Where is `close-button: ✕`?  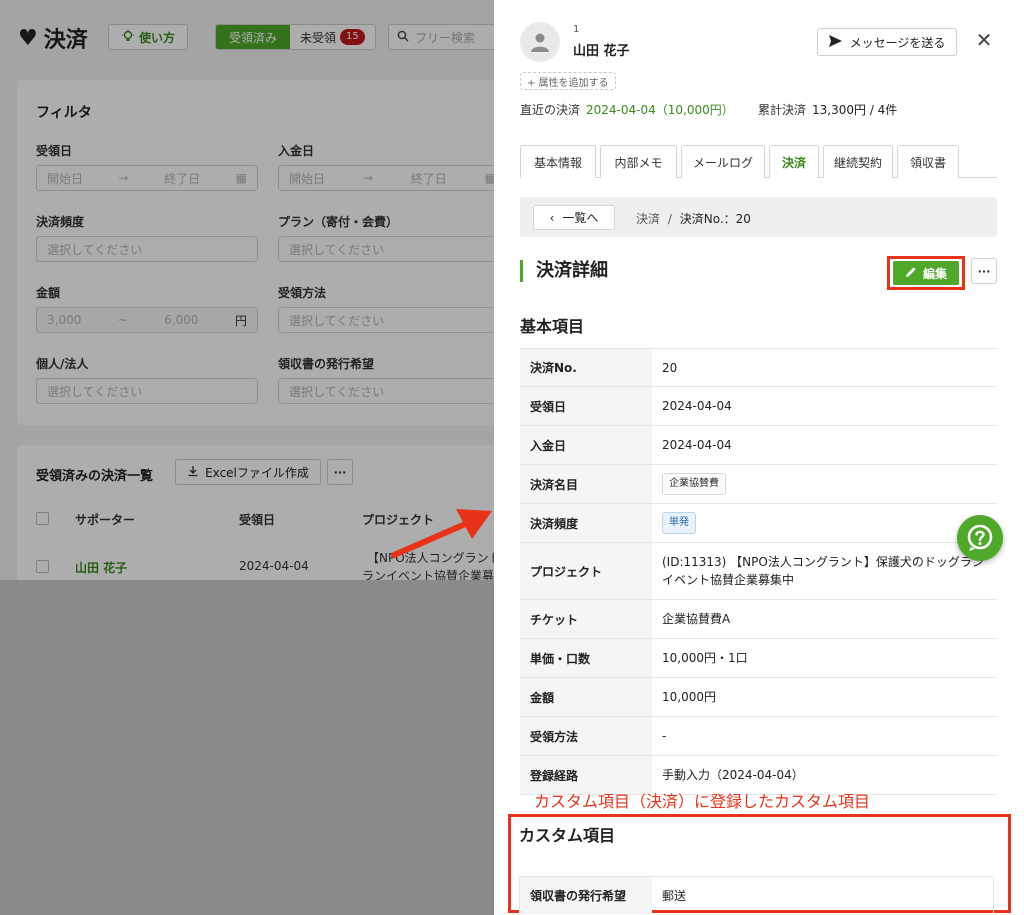
close-button: ✕ is located at coordinates (984, 40).